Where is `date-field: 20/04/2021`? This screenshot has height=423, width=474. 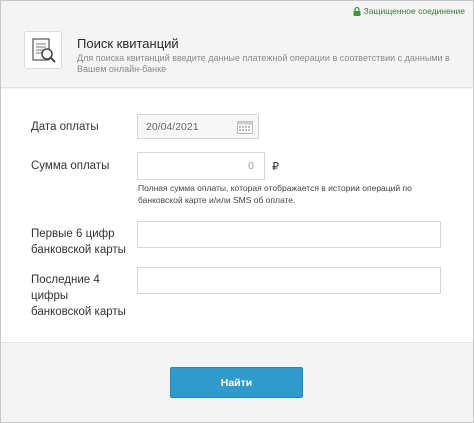
date-field: 20/04/2021 is located at coordinates (198, 126).